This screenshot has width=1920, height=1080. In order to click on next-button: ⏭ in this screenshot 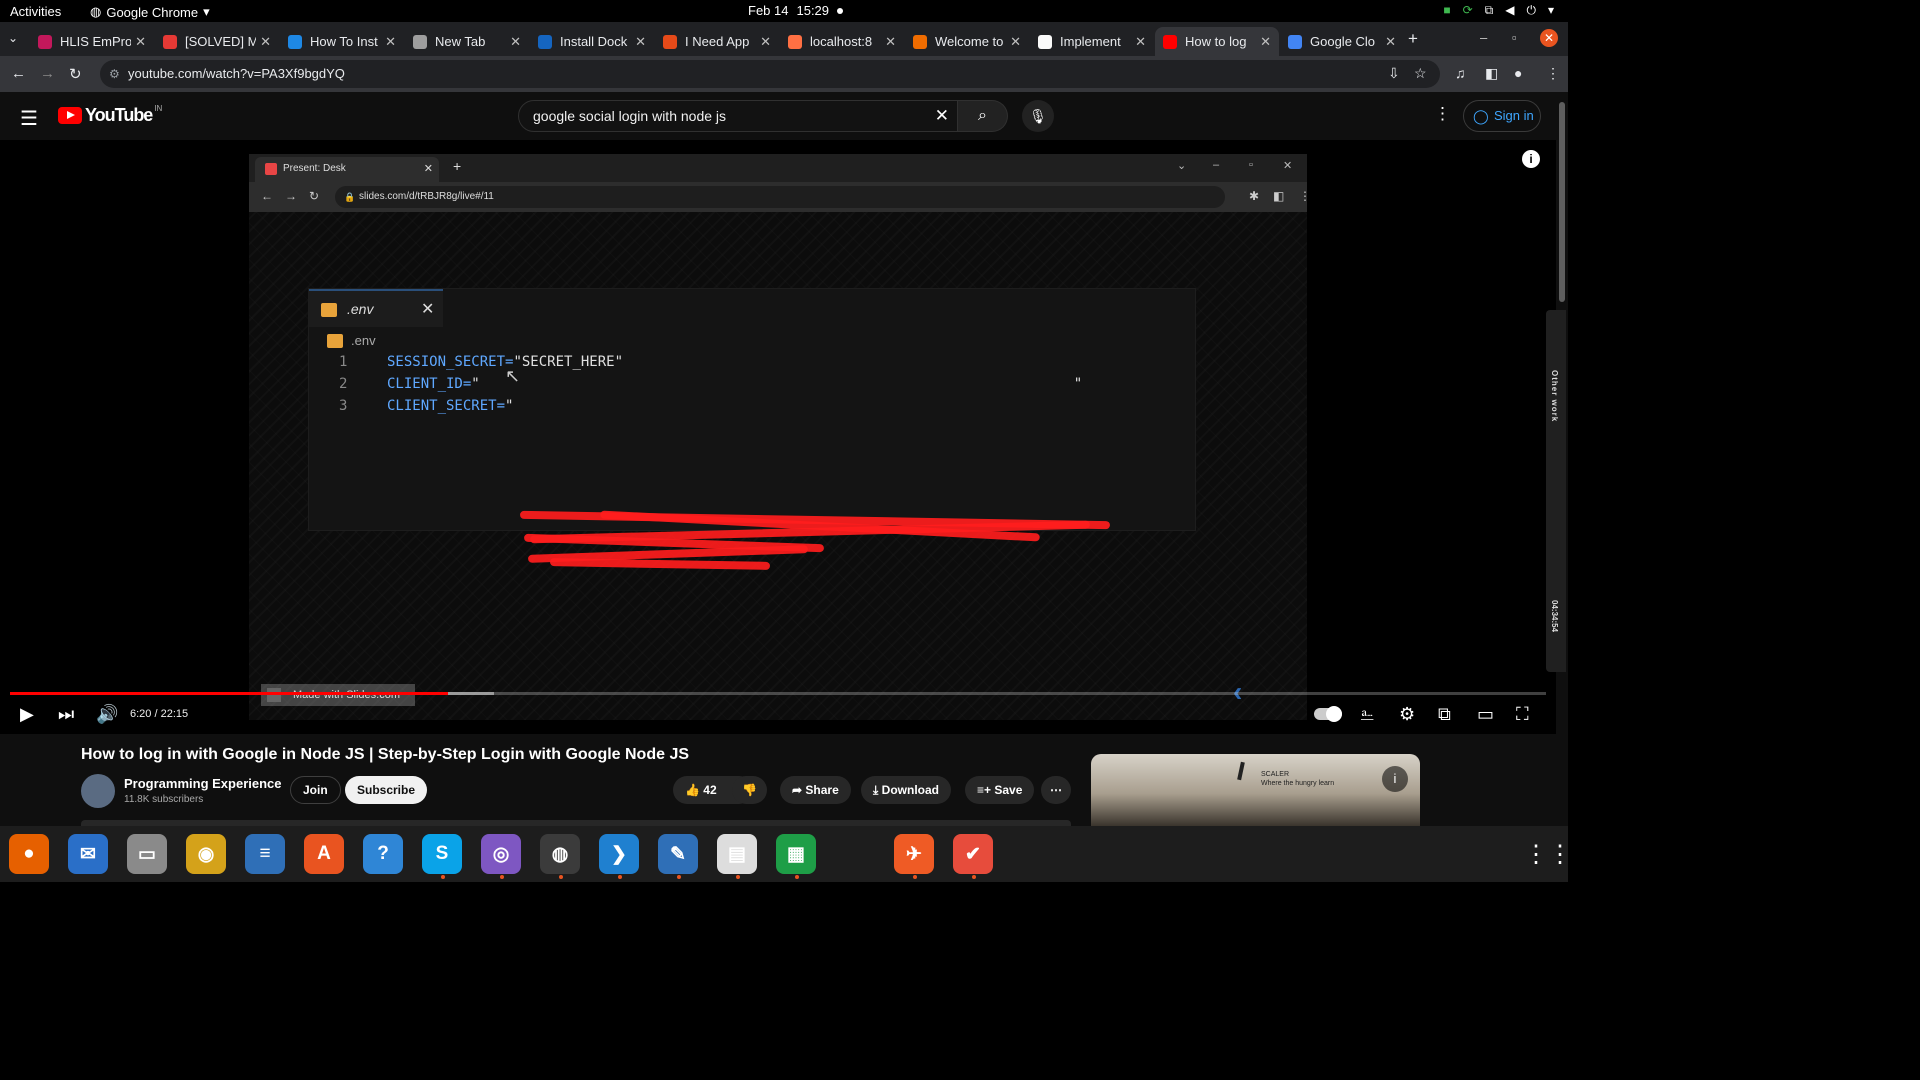, I will do `click(66, 714)`.